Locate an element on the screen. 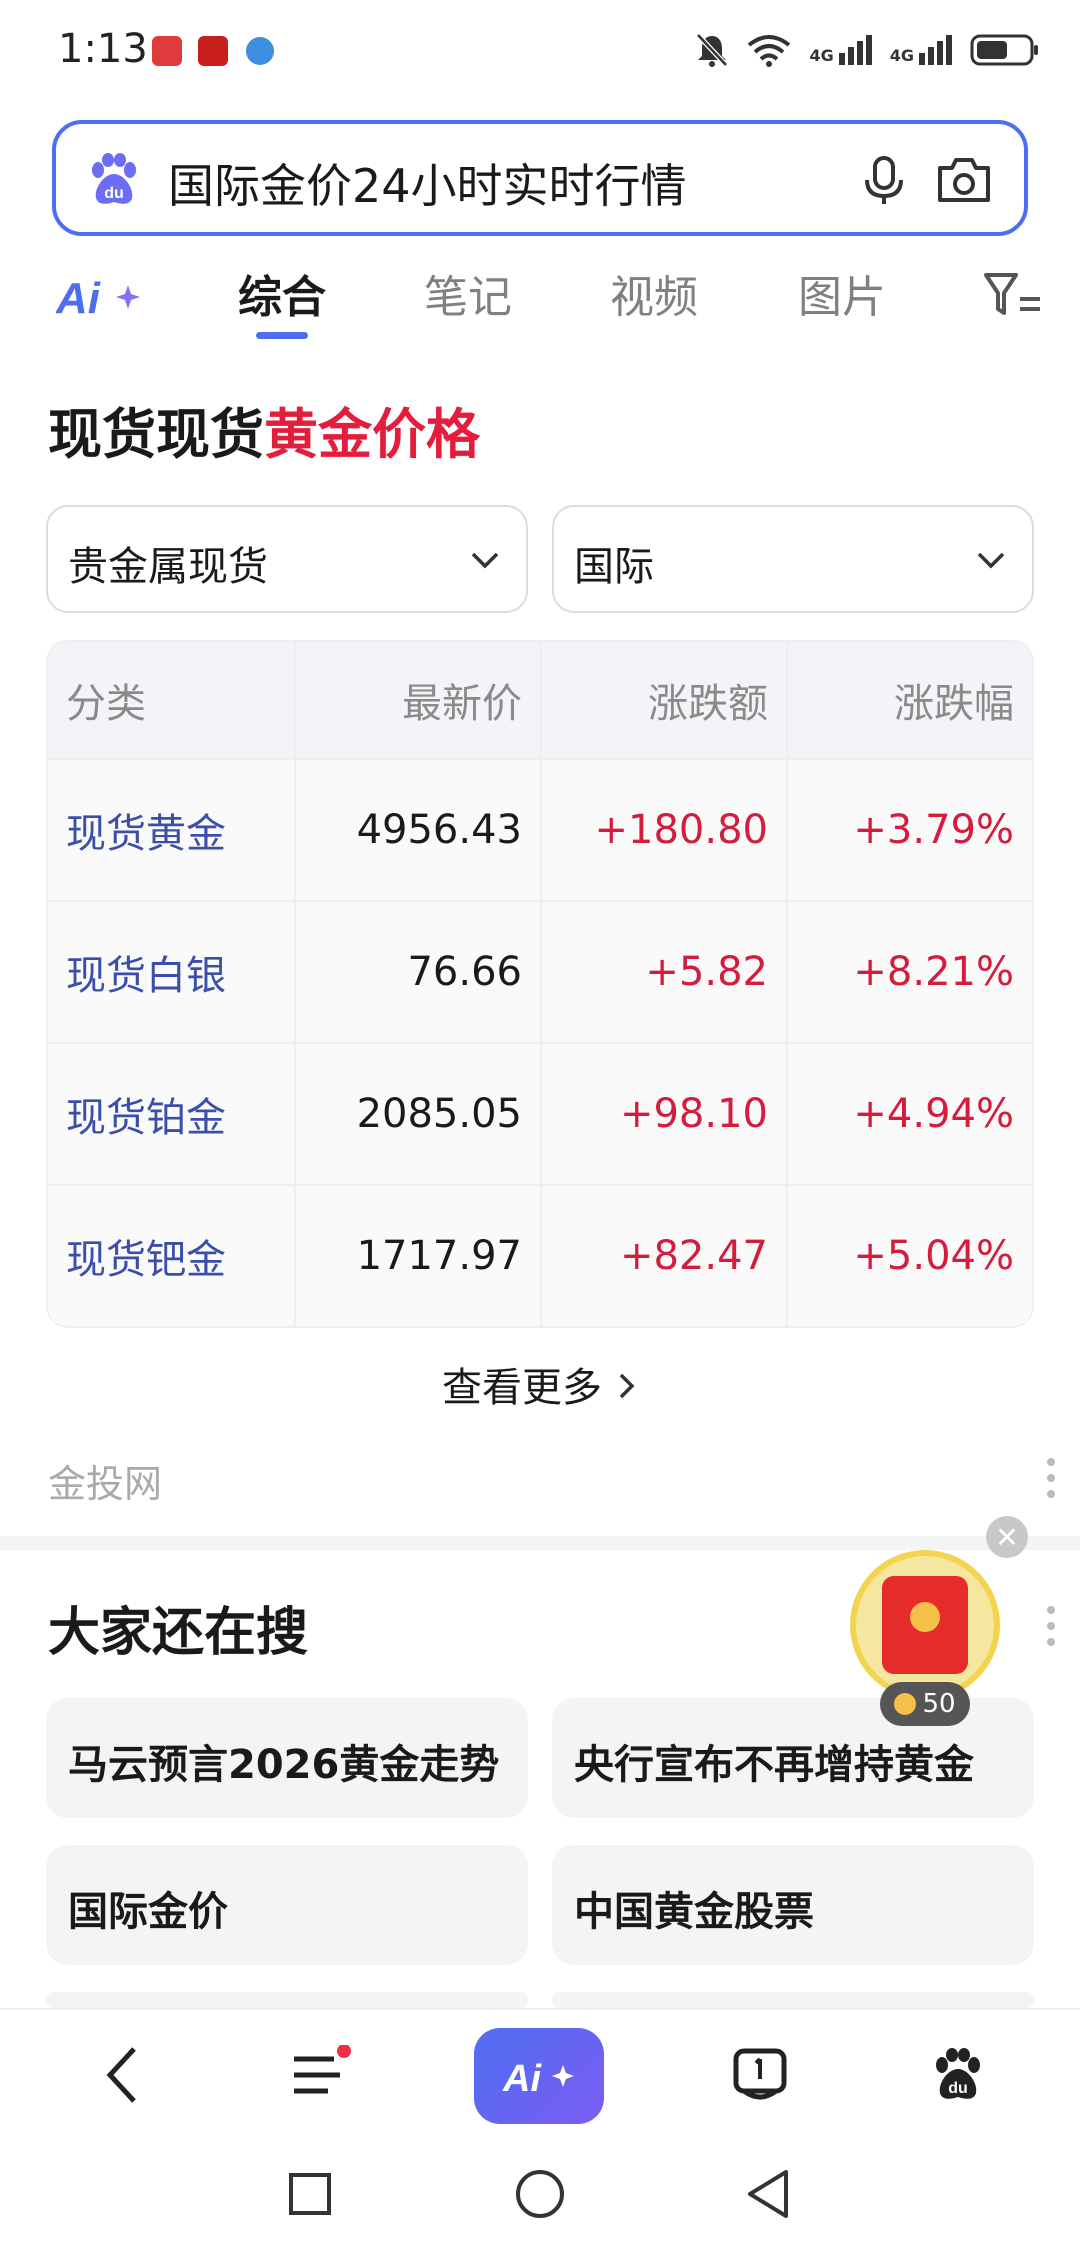 The height and width of the screenshot is (2244, 1080). back-arrow-icon is located at coordinates (121, 2075).